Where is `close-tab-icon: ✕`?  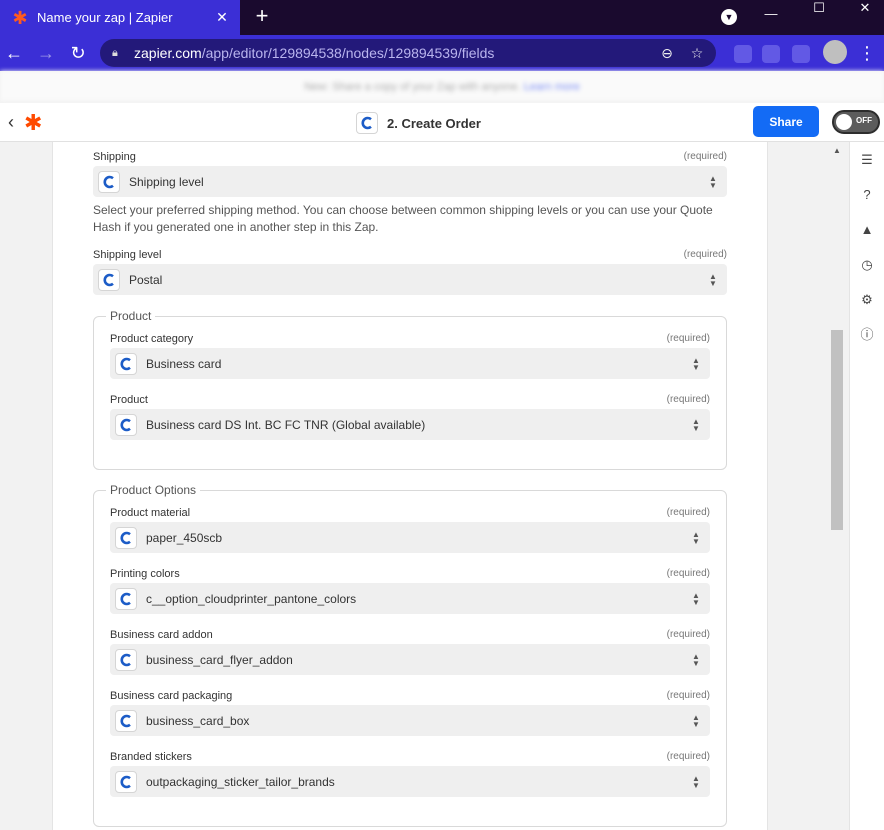 close-tab-icon: ✕ is located at coordinates (222, 17).